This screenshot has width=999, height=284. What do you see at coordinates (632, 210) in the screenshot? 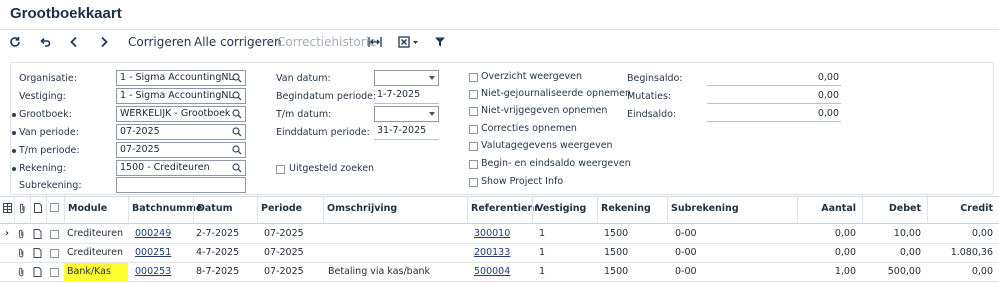
I see `header-rekening: Rekening` at bounding box center [632, 210].